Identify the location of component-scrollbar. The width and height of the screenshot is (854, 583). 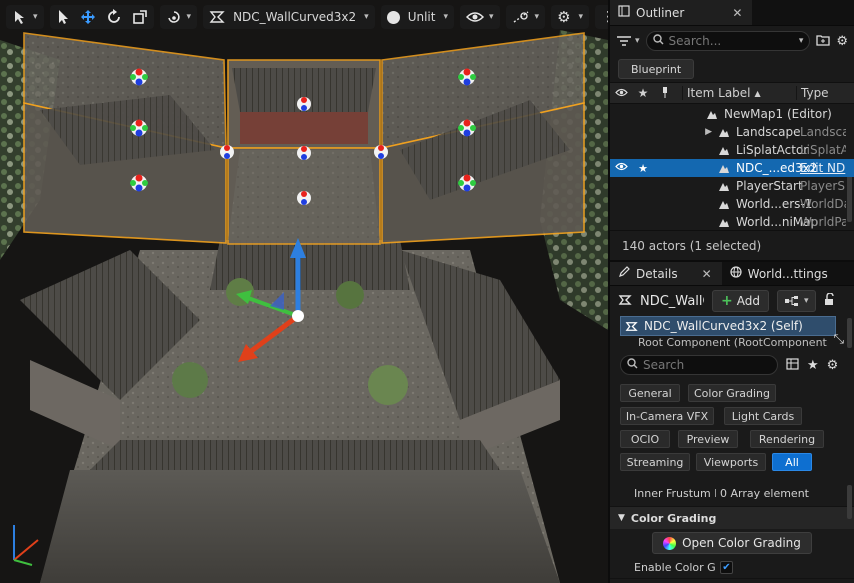
(849, 333).